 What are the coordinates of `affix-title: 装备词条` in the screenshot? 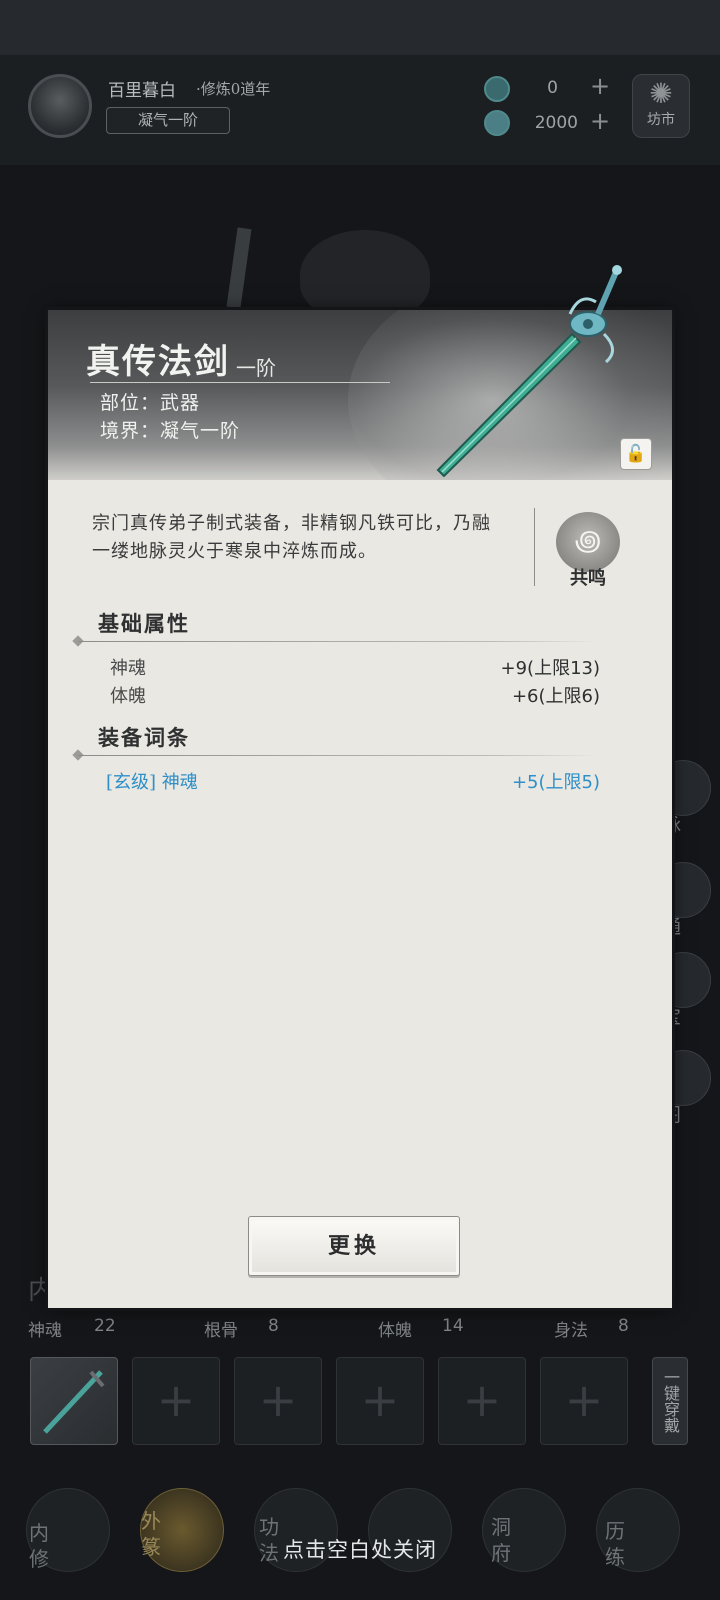 It's located at (144, 737).